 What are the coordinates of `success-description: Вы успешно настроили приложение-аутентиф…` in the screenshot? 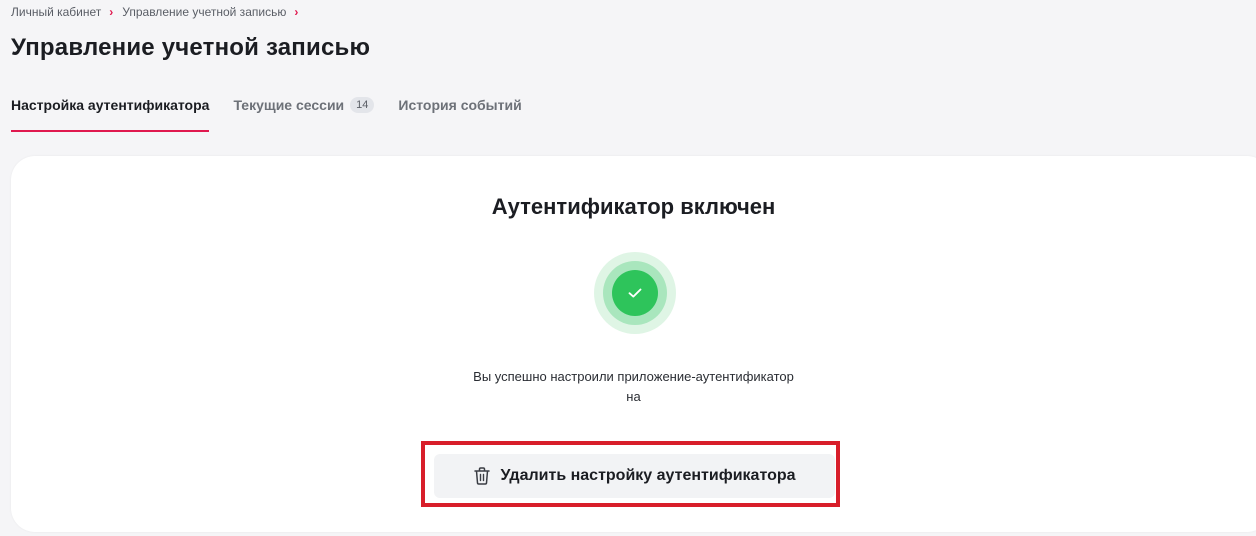 It's located at (633, 387).